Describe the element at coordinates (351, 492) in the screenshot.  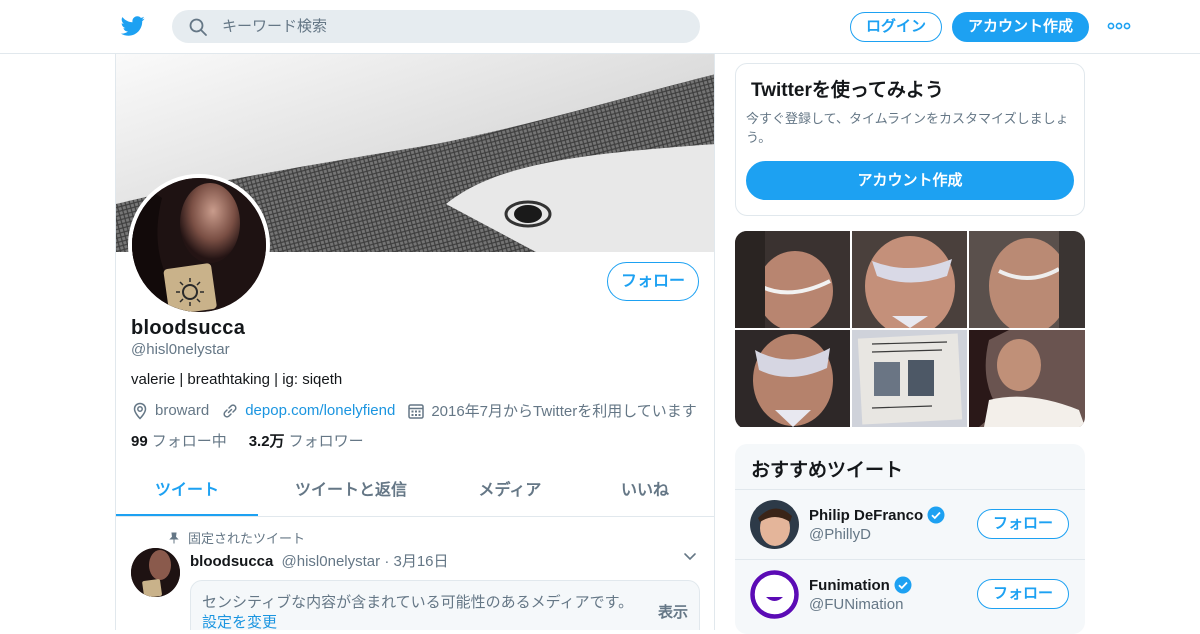
I see `tab-tweets-and-replies: ツイートと返信` at that location.